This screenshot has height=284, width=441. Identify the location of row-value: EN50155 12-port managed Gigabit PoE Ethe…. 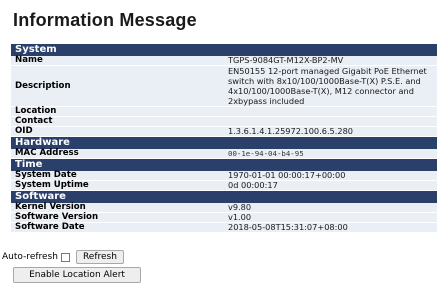
(330, 86).